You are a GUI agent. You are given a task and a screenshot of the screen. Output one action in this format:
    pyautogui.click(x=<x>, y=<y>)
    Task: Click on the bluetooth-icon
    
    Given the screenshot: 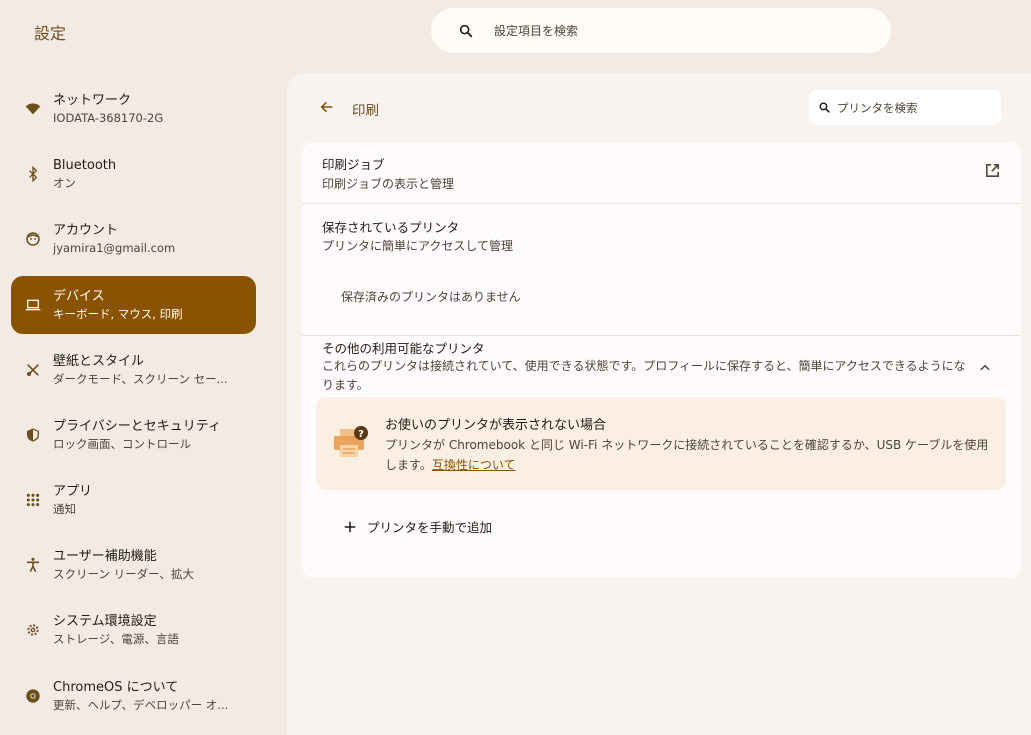 What is the action you would take?
    pyautogui.click(x=33, y=174)
    